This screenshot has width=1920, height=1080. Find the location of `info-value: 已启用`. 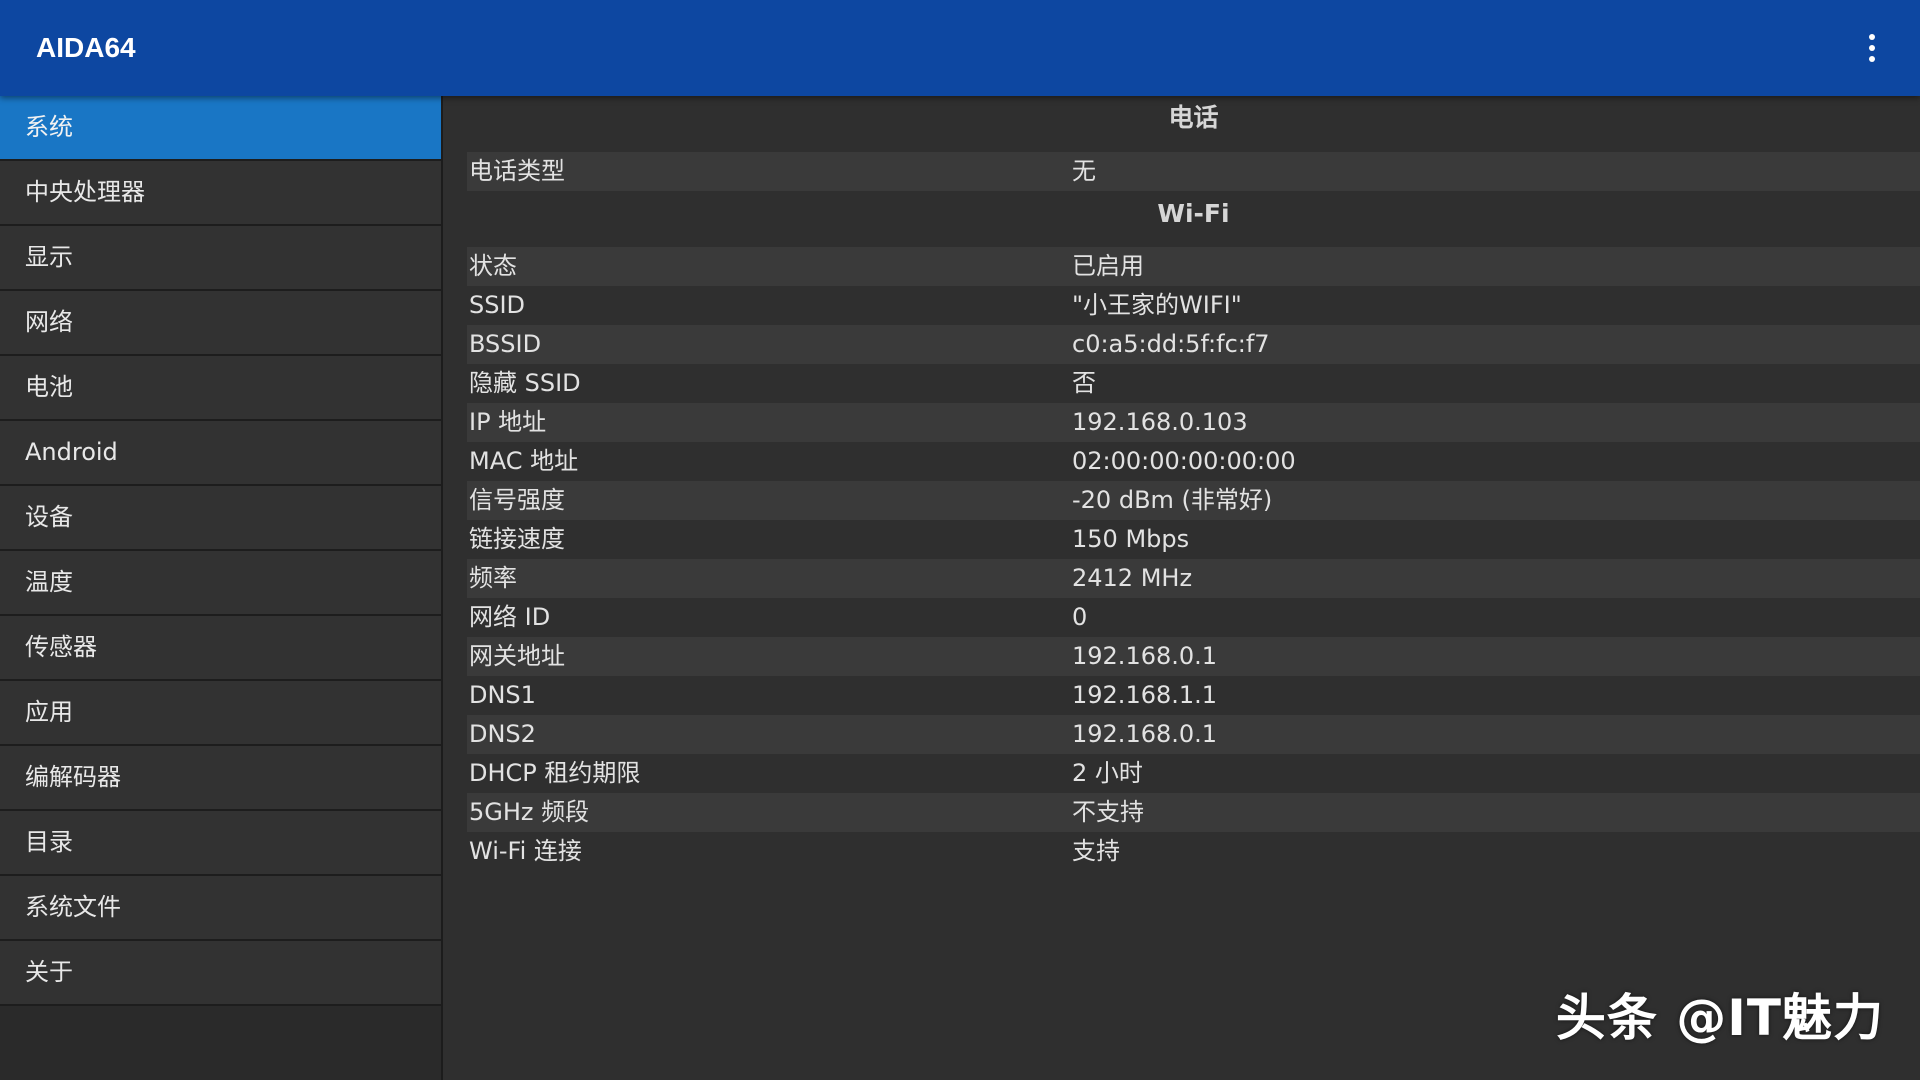

info-value: 已启用 is located at coordinates (1108, 266).